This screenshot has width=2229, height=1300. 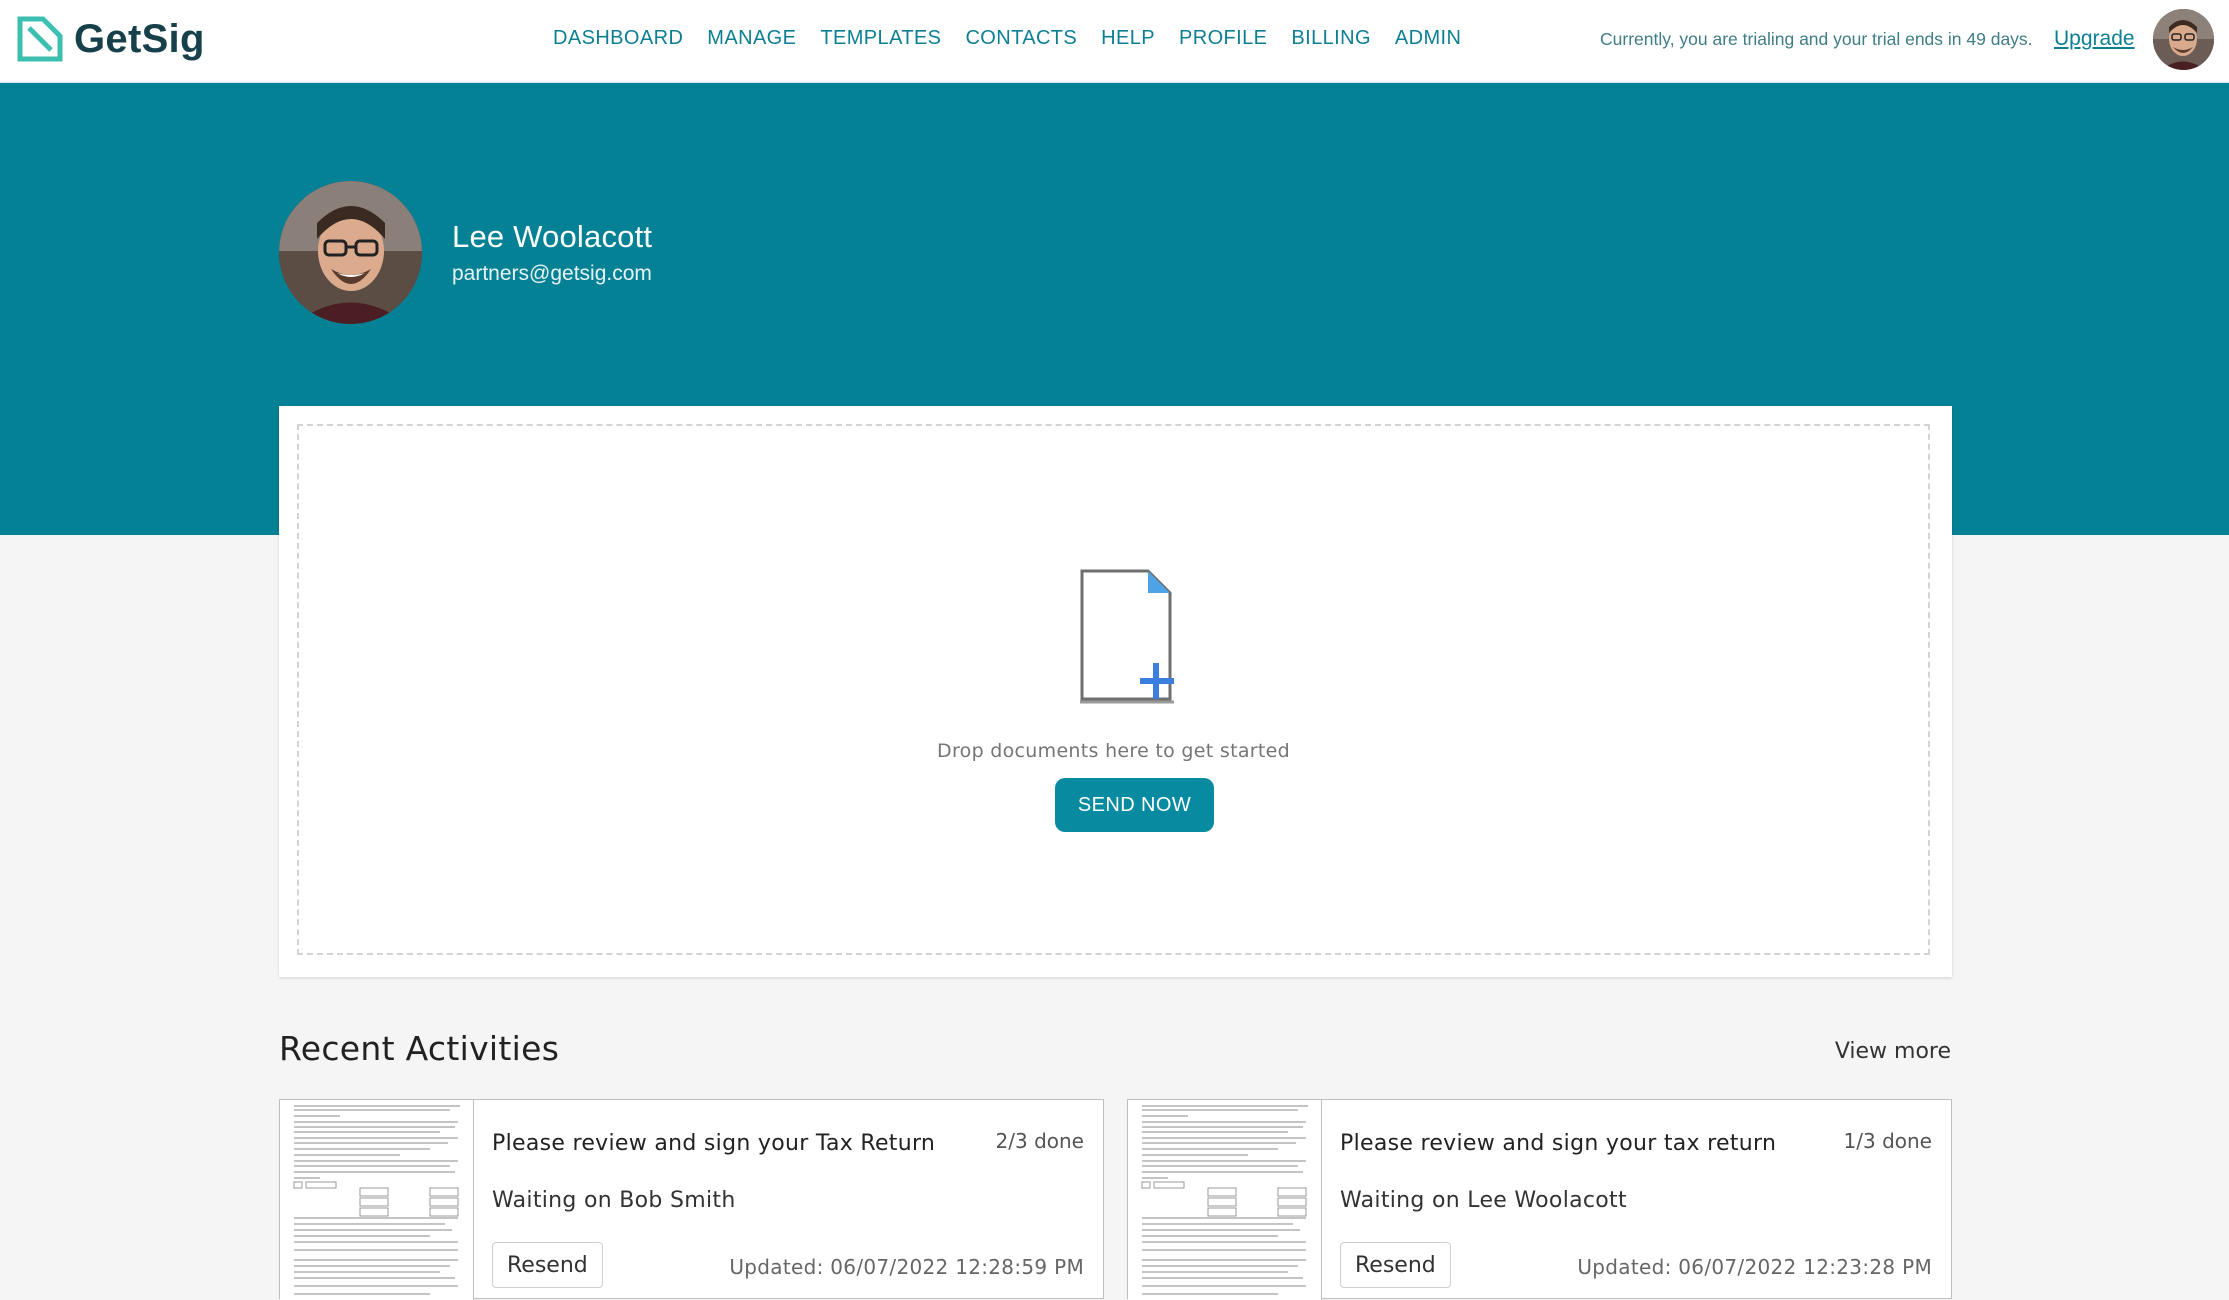 I want to click on nav-help: HELP, so click(x=1128, y=38).